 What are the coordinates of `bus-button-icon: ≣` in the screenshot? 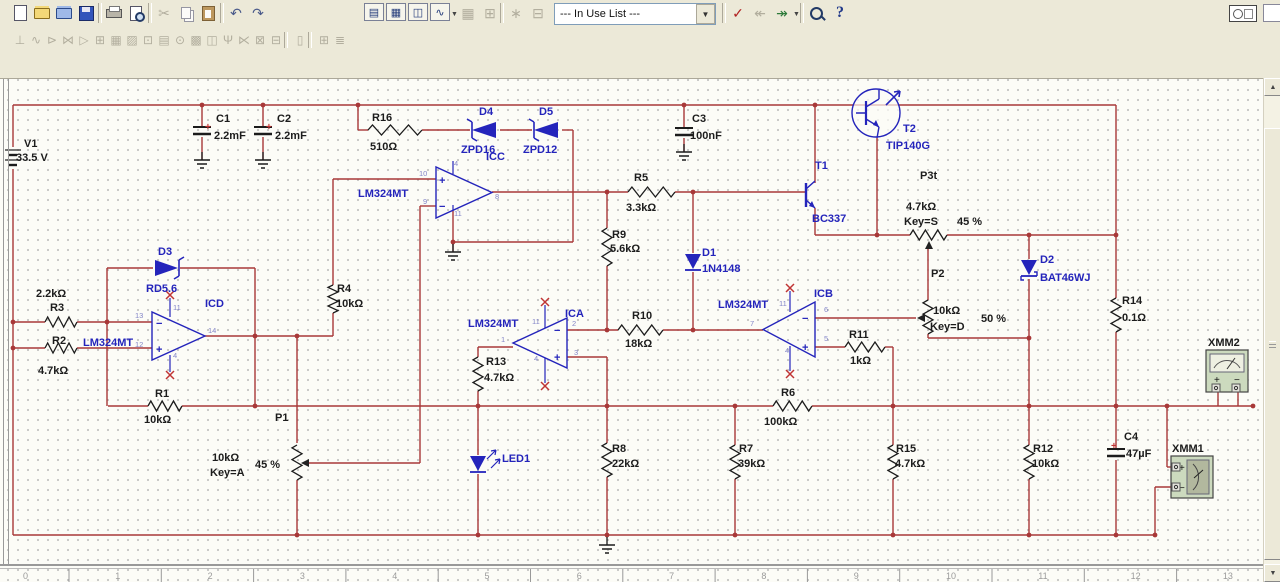 It's located at (340, 40).